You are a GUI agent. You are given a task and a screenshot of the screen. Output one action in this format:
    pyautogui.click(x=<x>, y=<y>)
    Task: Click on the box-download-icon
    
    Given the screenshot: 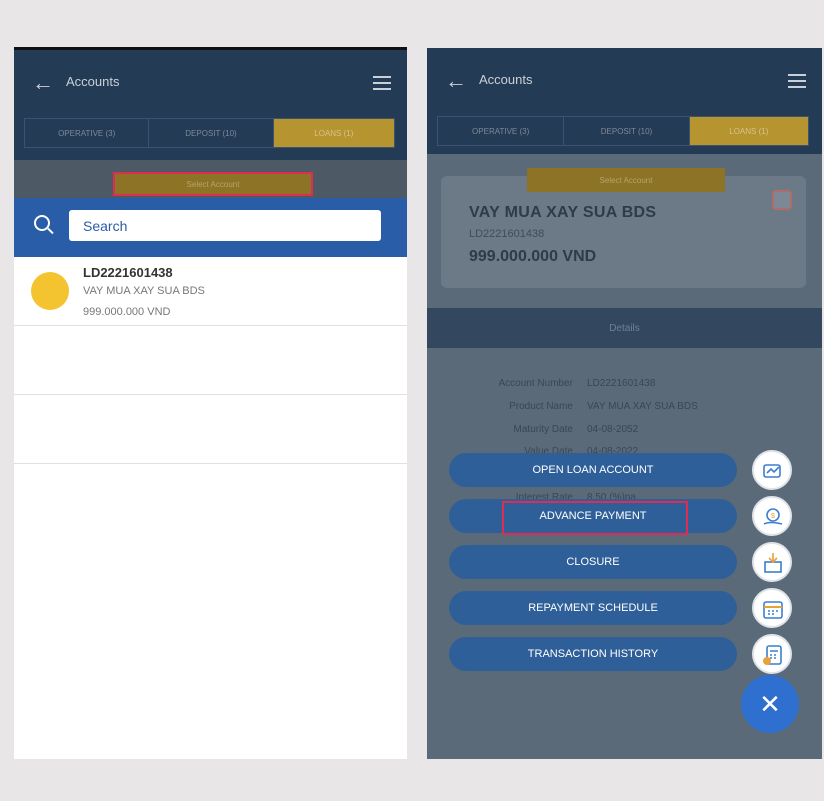 What is the action you would take?
    pyautogui.click(x=772, y=562)
    